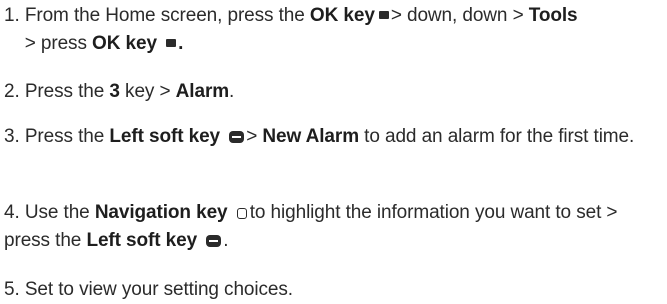  Describe the element at coordinates (334, 92) in the screenshot. I see `step-2: 2. Press the 3 key > Alarm.` at that location.